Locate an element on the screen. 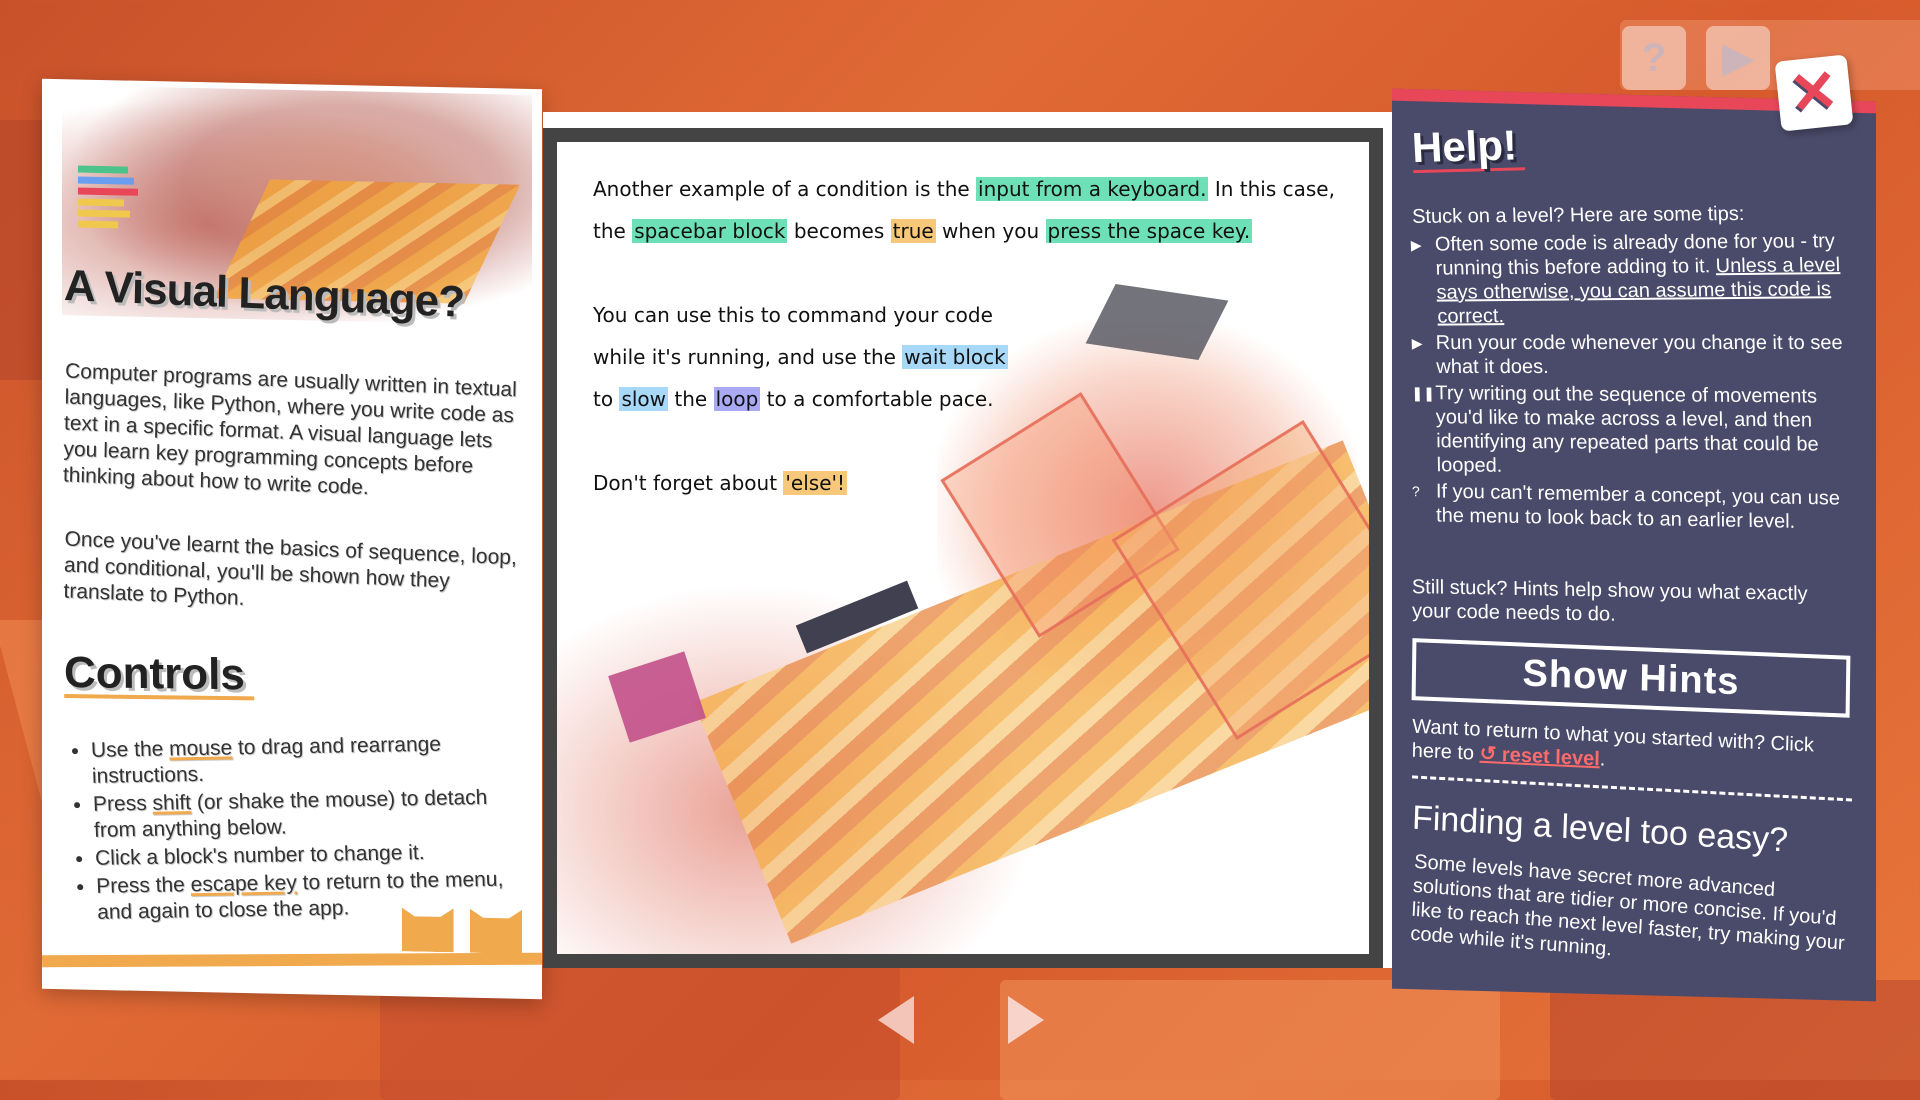 This screenshot has width=1920, height=1100. controls-title: Controls is located at coordinates (159, 674).